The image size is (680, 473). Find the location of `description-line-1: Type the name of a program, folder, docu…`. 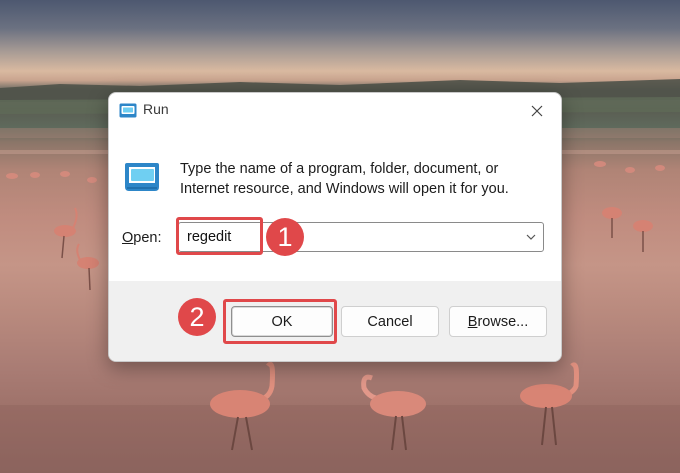

description-line-1: Type the name of a program, folder, docu… is located at coordinates (339, 169).